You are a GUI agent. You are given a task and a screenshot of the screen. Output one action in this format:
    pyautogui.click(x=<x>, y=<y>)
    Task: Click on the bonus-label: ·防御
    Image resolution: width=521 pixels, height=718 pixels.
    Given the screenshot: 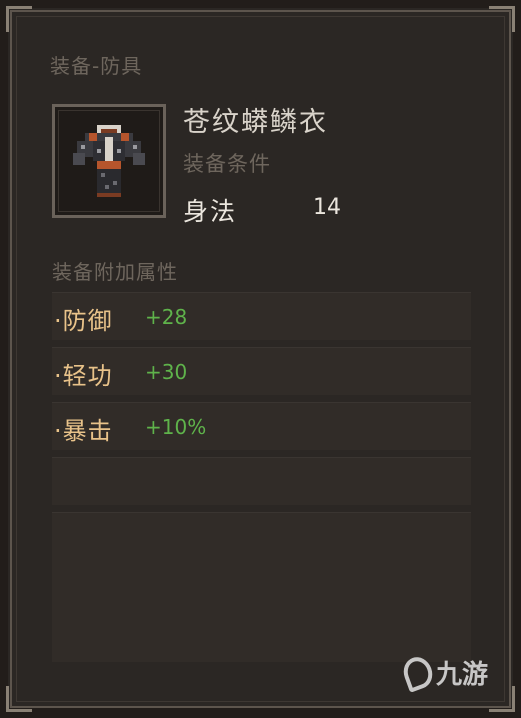 What is the action you would take?
    pyautogui.click(x=83, y=321)
    